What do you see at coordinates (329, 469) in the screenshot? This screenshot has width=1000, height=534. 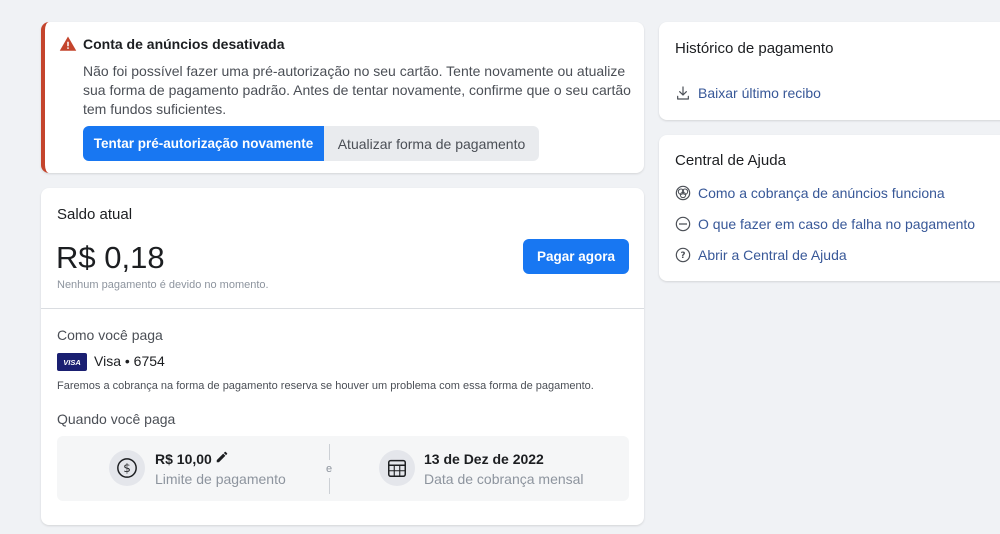 I see `and-label: e` at bounding box center [329, 469].